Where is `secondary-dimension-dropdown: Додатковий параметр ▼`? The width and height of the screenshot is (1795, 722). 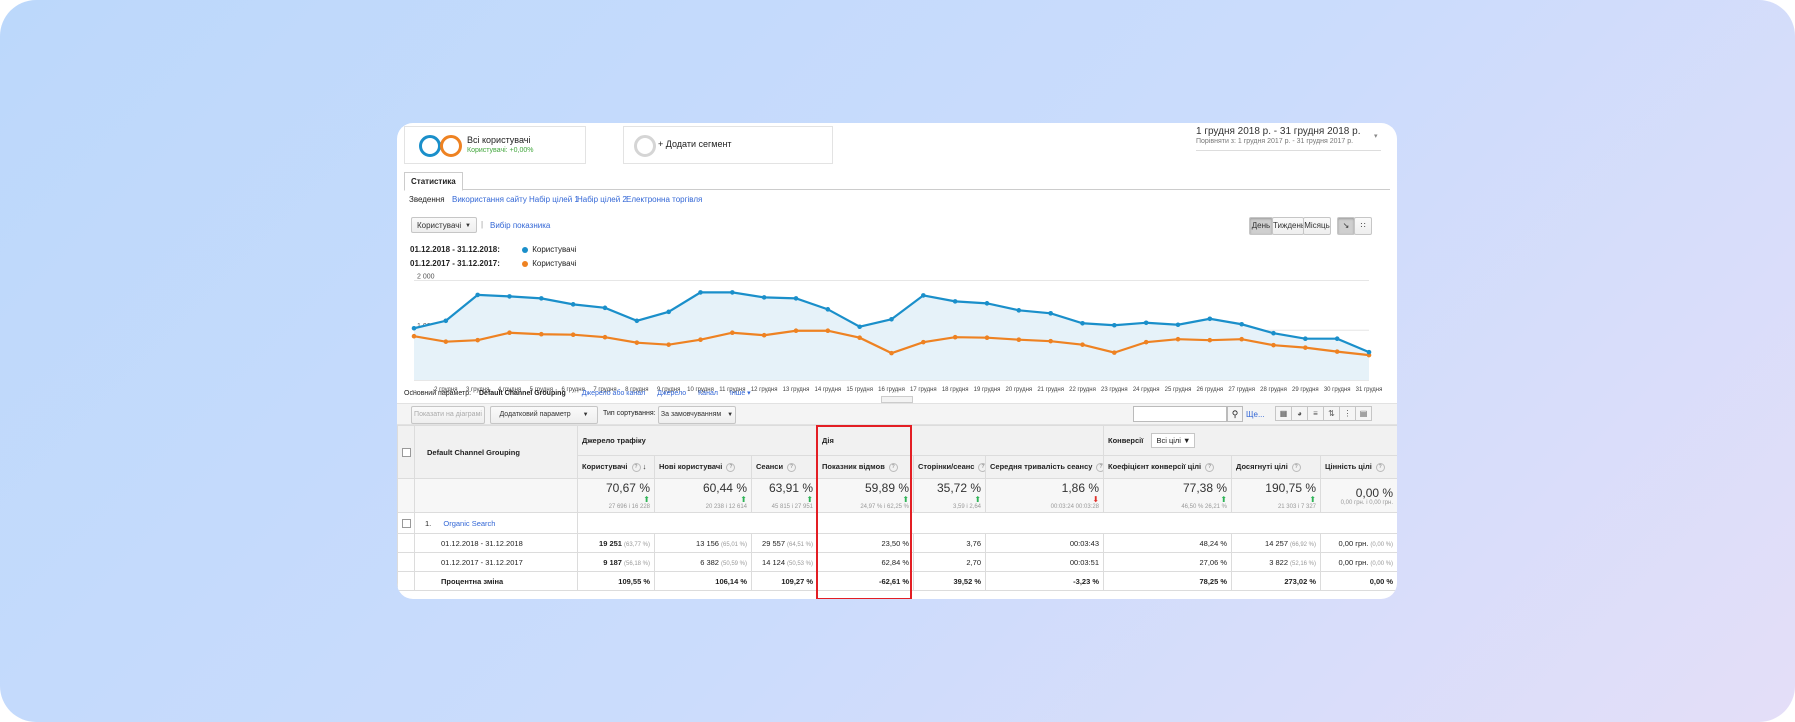 secondary-dimension-dropdown: Додатковий параметр ▼ is located at coordinates (544, 415).